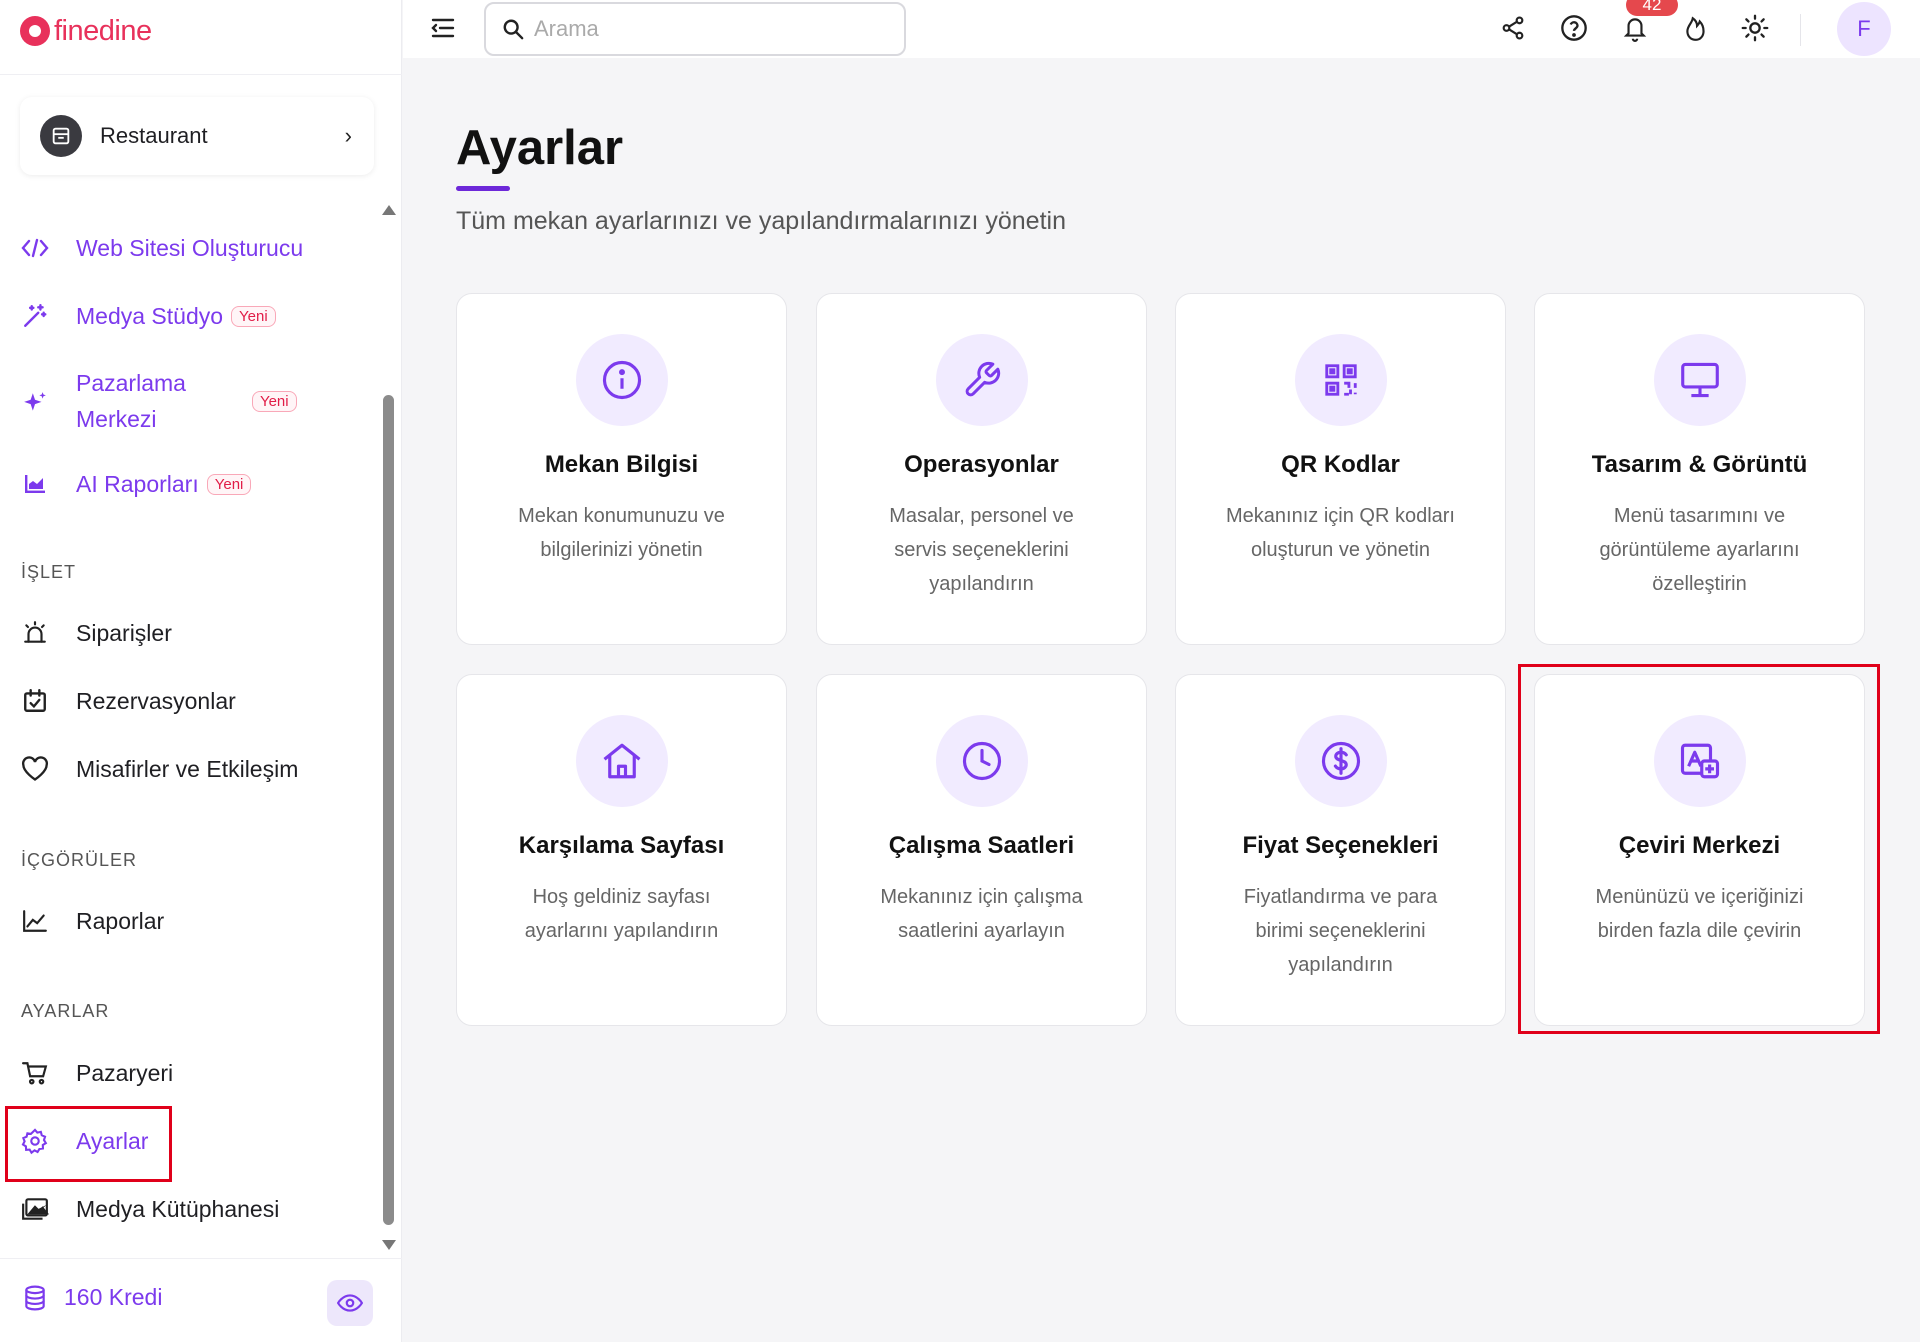 This screenshot has height=1342, width=1920. What do you see at coordinates (35, 921) in the screenshot?
I see `line-chart-icon` at bounding box center [35, 921].